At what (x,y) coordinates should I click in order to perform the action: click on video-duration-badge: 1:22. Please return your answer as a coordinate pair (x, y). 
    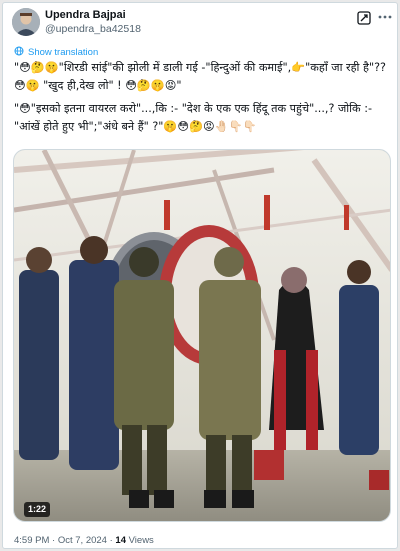
    Looking at the image, I should click on (37, 509).